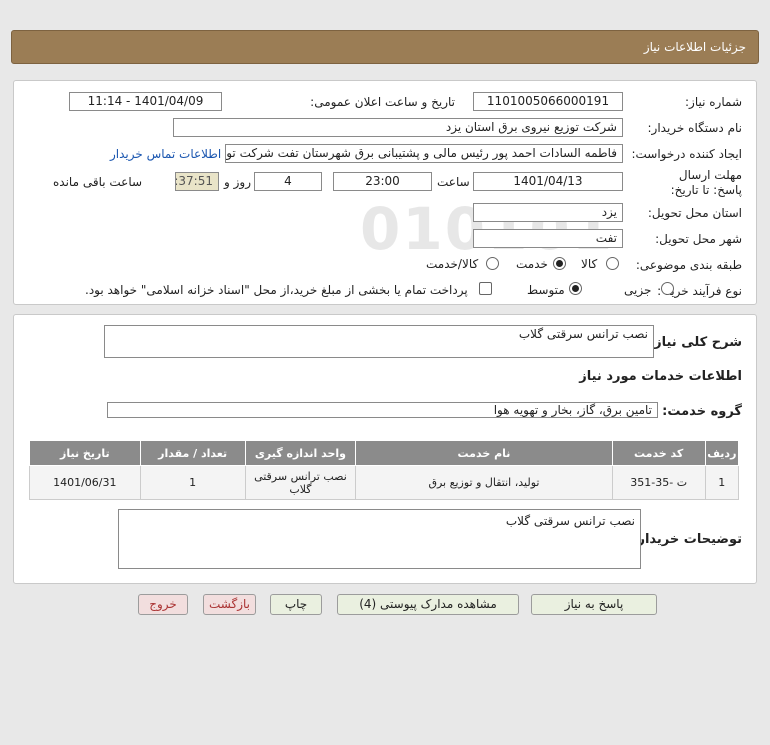 This screenshot has height=745, width=770. I want to click on deadline-date-field: 1401/04/13, so click(548, 181).